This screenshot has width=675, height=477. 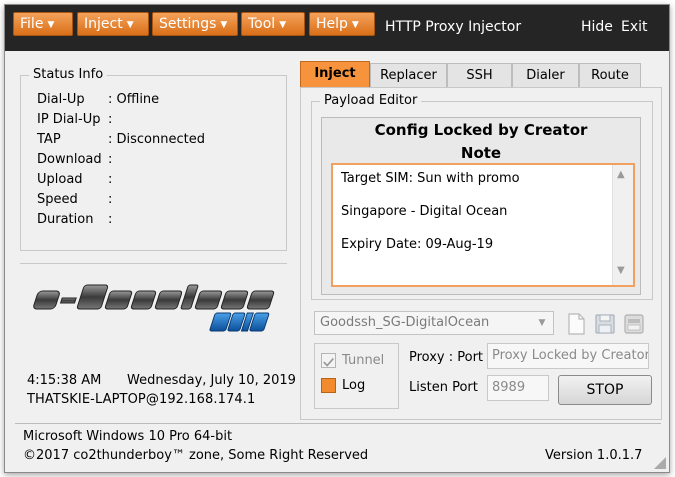 I want to click on proxy-input: Proxy Locked by Creator, so click(x=568, y=356).